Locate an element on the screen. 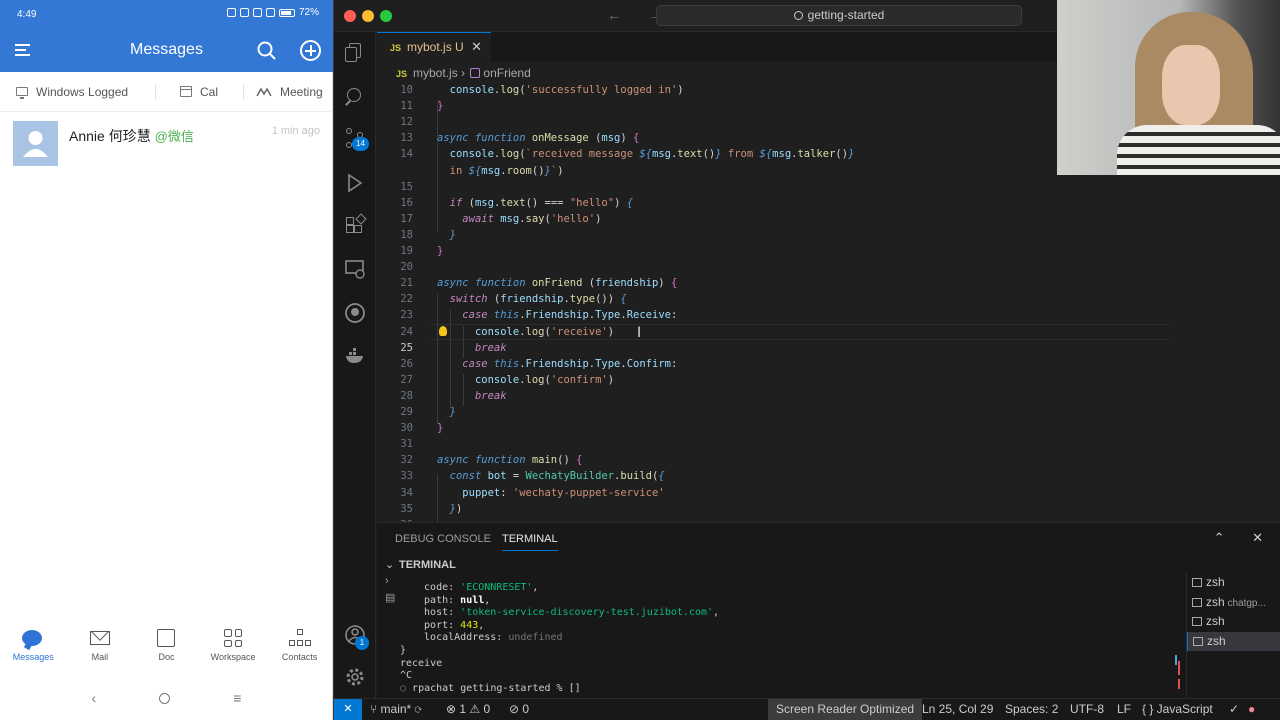 The width and height of the screenshot is (1280, 720). maximize-window-button is located at coordinates (386, 16).